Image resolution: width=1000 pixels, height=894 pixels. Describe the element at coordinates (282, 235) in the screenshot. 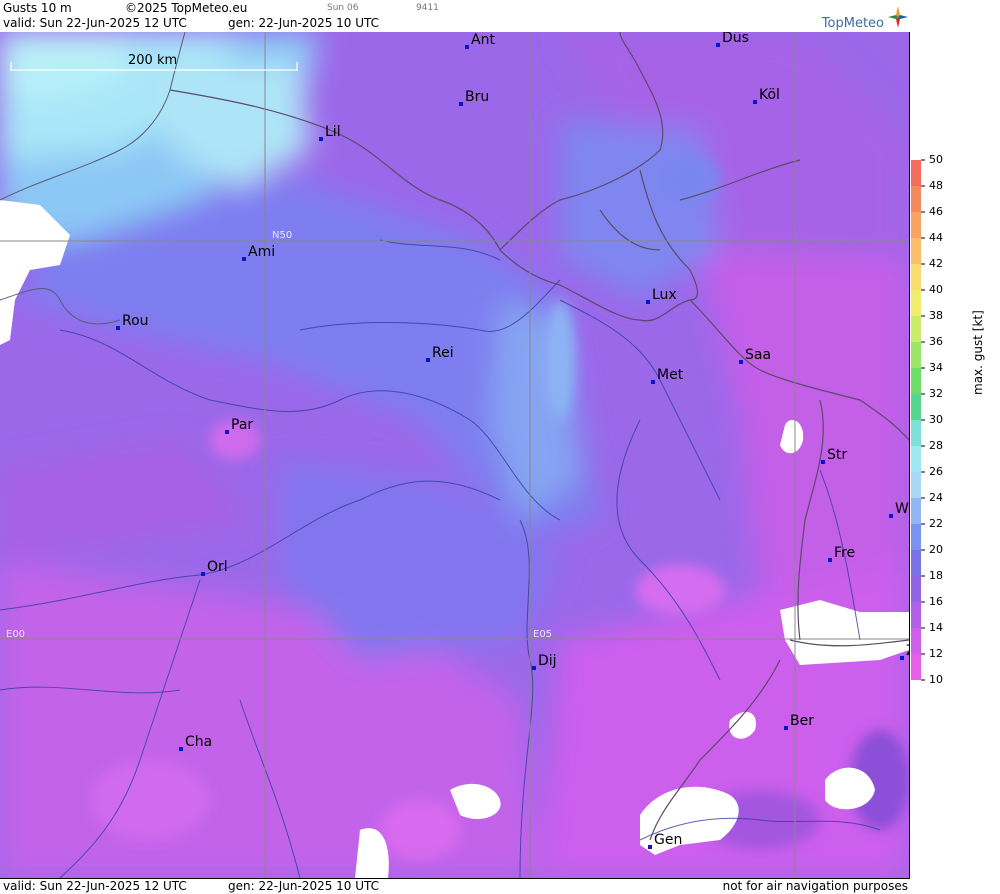

I see `grid-label-n50: N50` at that location.